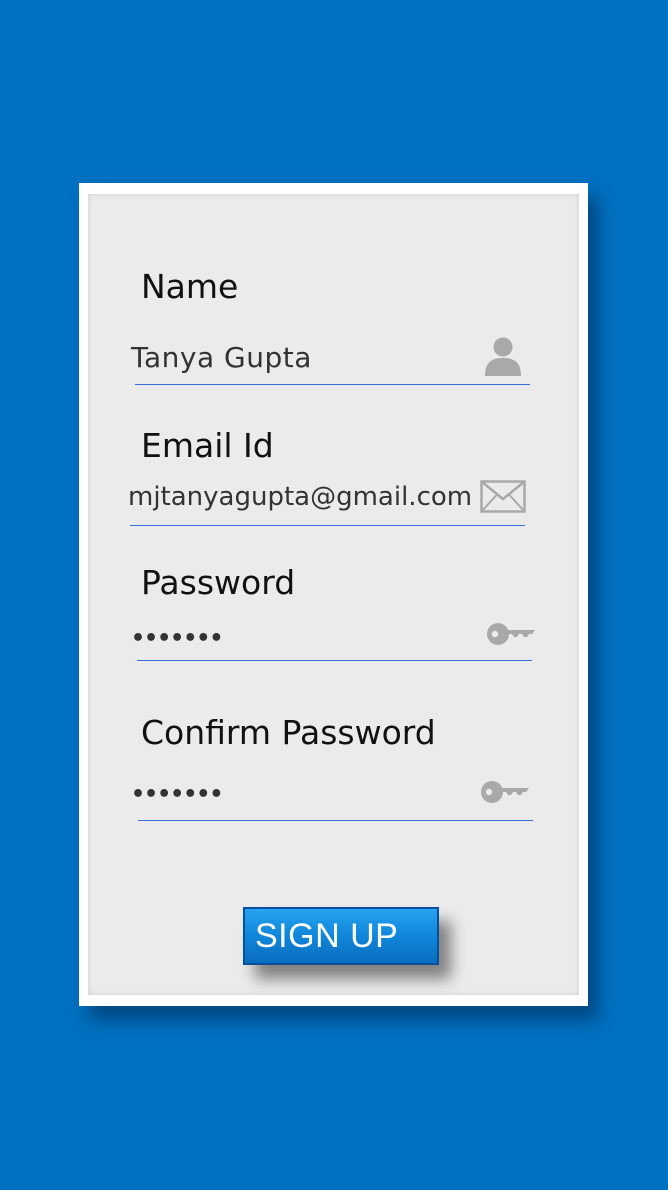 Image resolution: width=668 pixels, height=1190 pixels. Describe the element at coordinates (177, 639) in the screenshot. I see `password-field: •••••••` at that location.